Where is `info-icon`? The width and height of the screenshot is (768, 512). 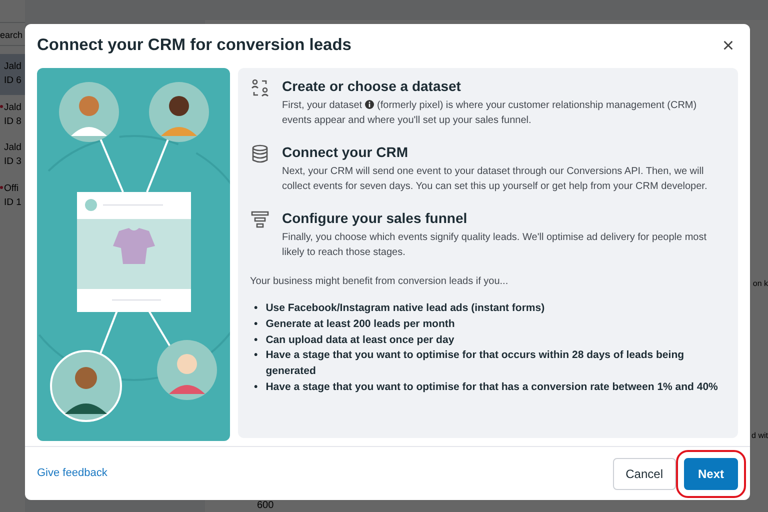
info-icon is located at coordinates (369, 104).